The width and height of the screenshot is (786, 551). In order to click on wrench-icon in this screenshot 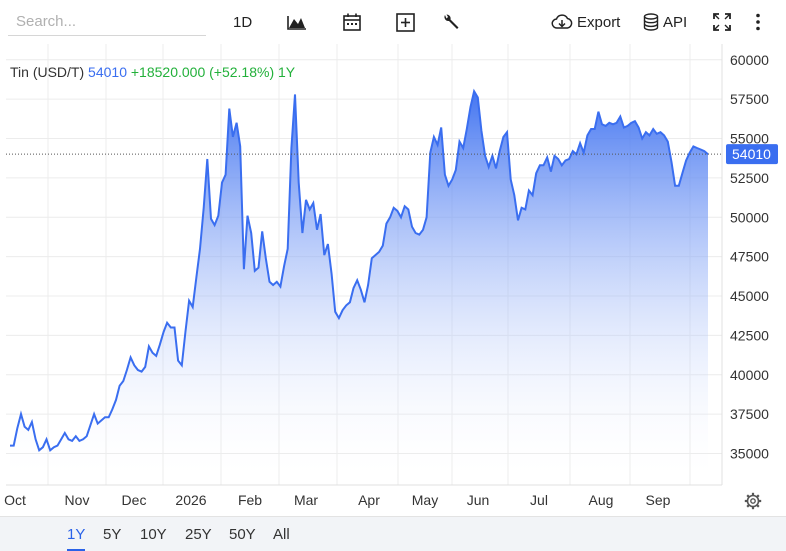, I will do `click(451, 22)`.